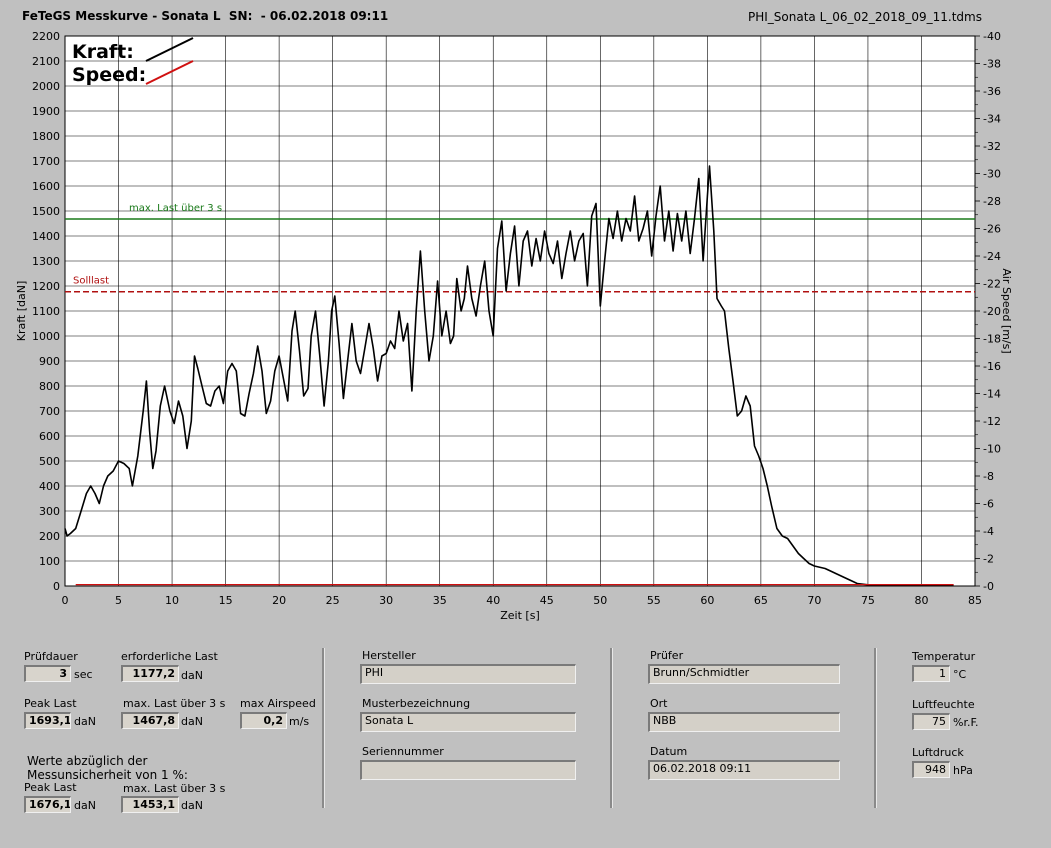  Describe the element at coordinates (868, 600) in the screenshot. I see `x-tick-label: 75` at that location.